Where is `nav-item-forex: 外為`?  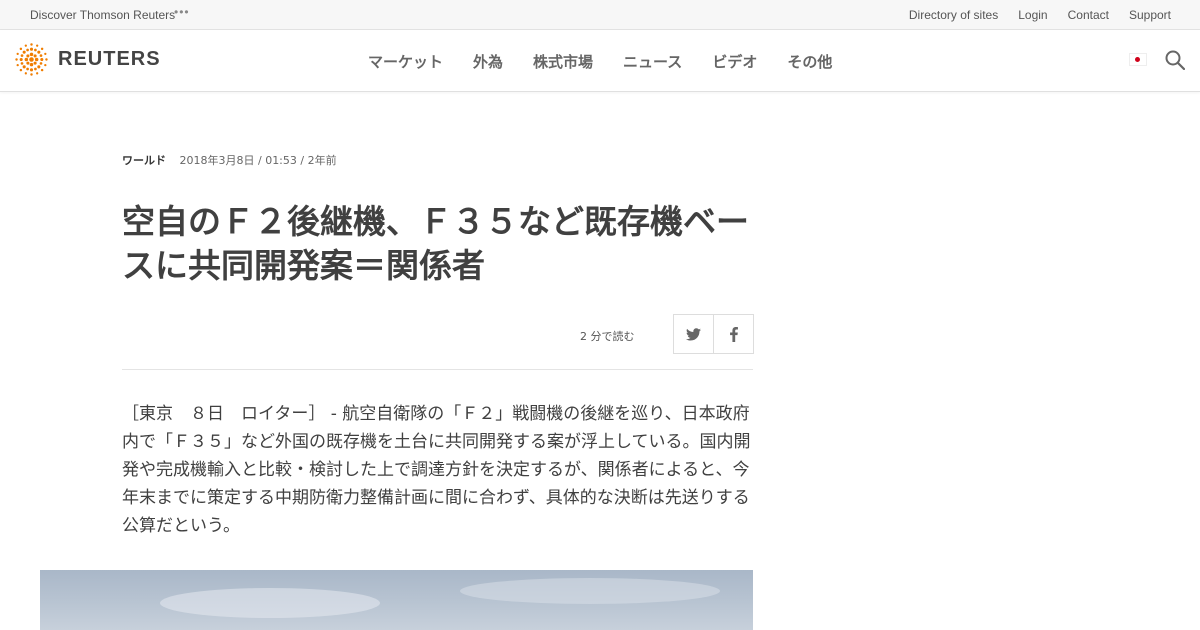 nav-item-forex: 外為 is located at coordinates (488, 61).